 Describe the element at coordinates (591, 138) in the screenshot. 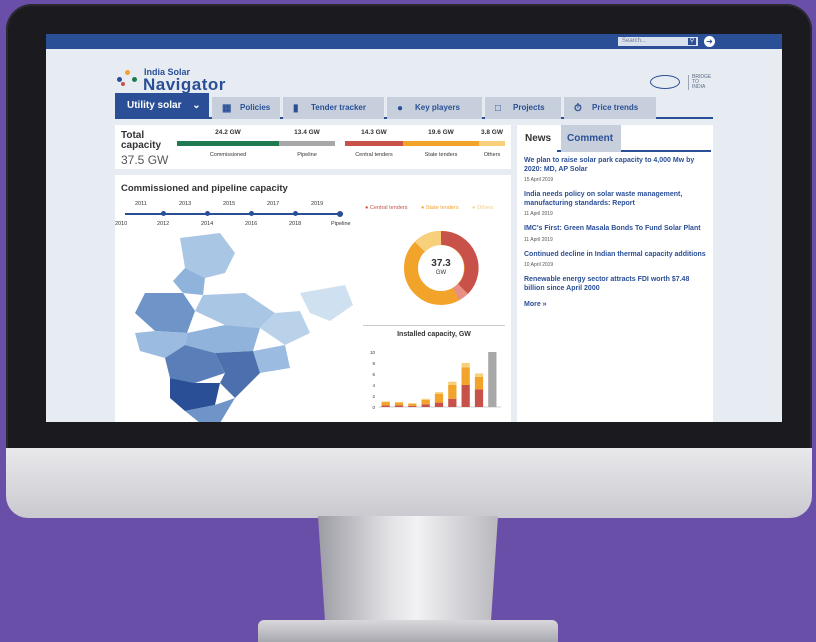

I see `tab-comment: Comment` at that location.